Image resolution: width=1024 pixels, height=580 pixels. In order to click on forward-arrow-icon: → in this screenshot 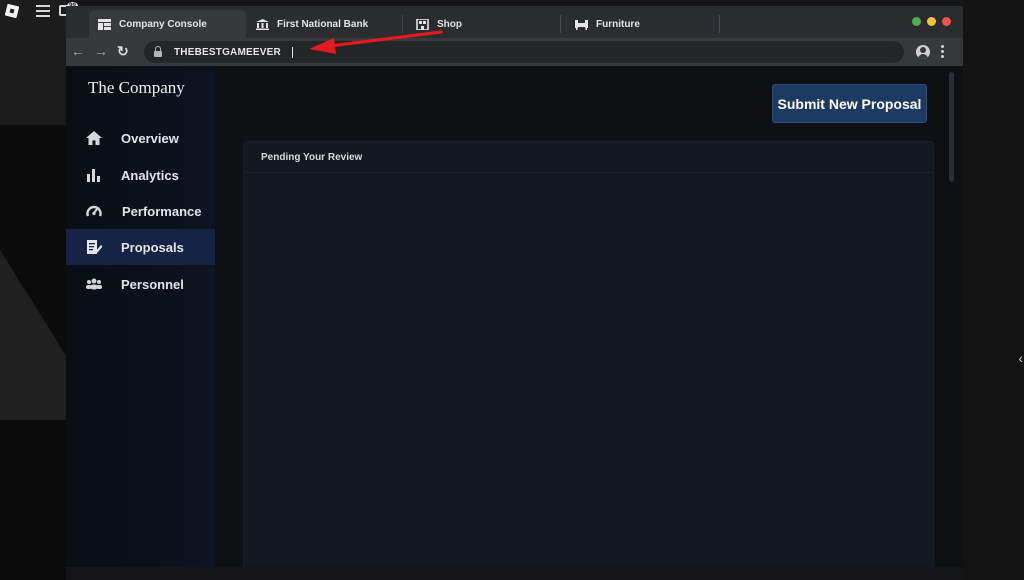, I will do `click(101, 51)`.